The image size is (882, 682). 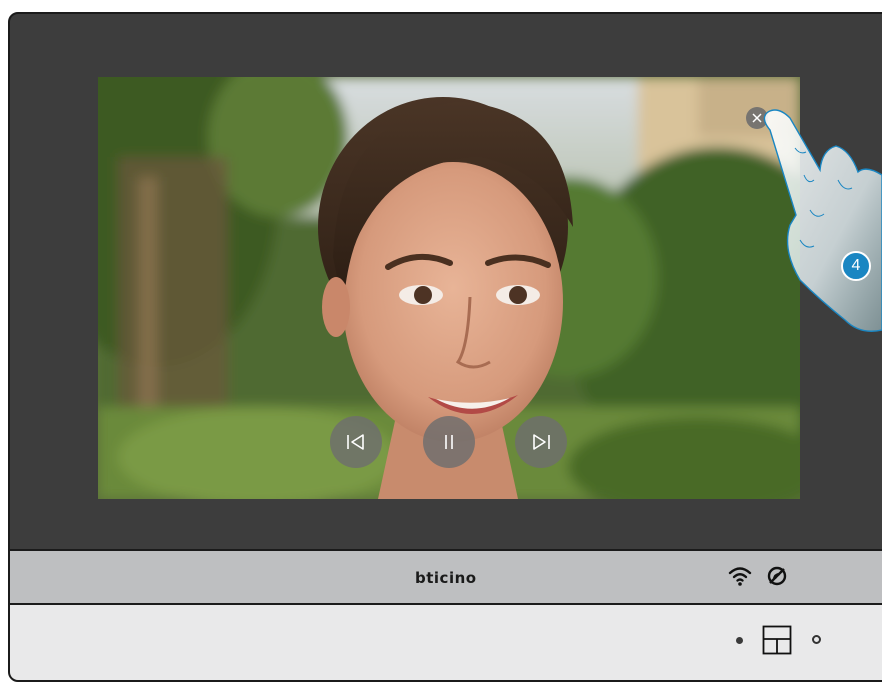 I want to click on skip-next-icon, so click(x=541, y=442).